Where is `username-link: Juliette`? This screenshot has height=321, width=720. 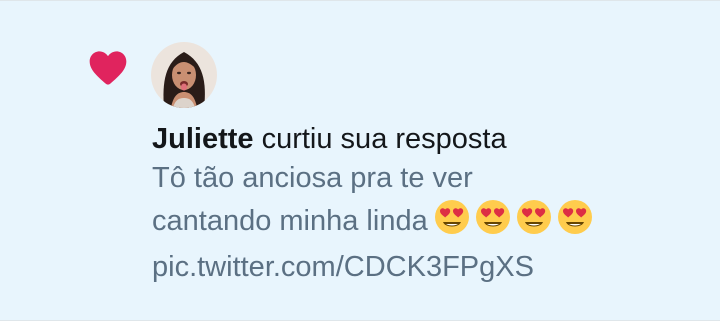 username-link: Juliette is located at coordinates (203, 139).